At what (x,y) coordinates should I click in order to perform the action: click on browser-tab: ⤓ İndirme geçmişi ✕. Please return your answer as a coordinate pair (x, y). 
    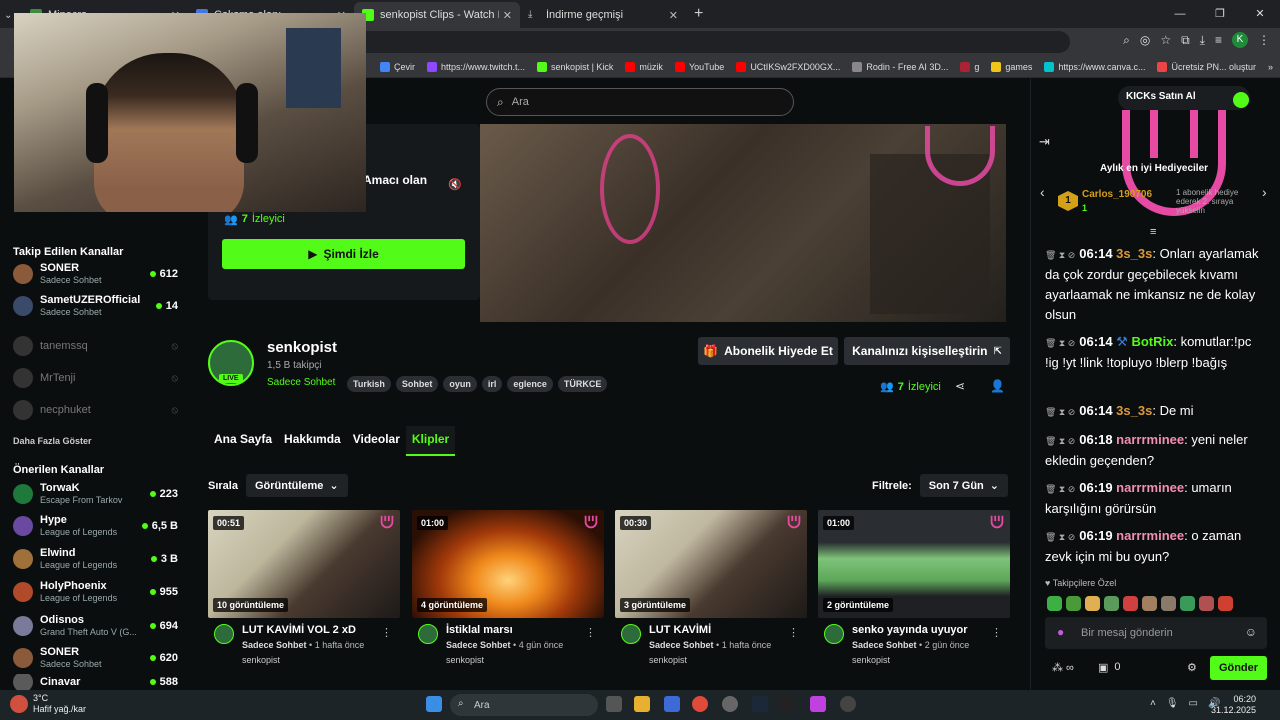
    Looking at the image, I should click on (603, 15).